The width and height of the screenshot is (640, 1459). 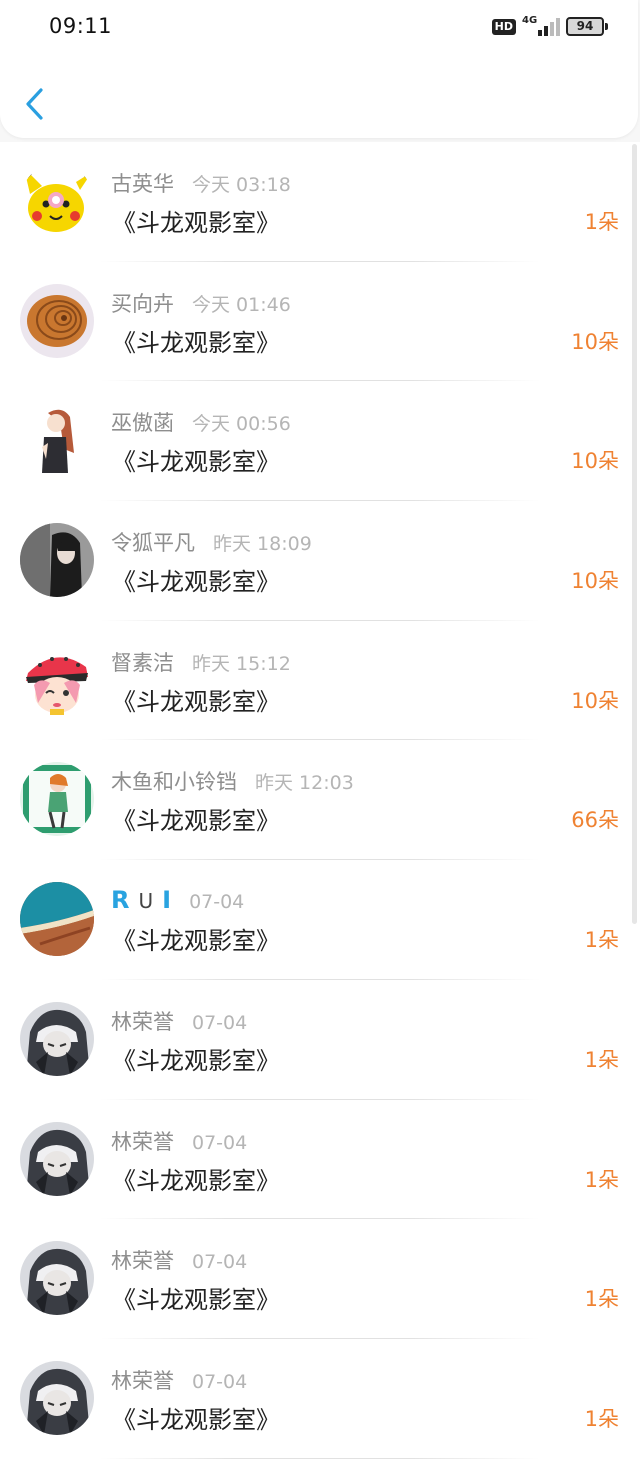 I want to click on list-item: 令狐平凡 昨天 18:09 《斗龙观影室》 10朵, so click(x=320, y=561).